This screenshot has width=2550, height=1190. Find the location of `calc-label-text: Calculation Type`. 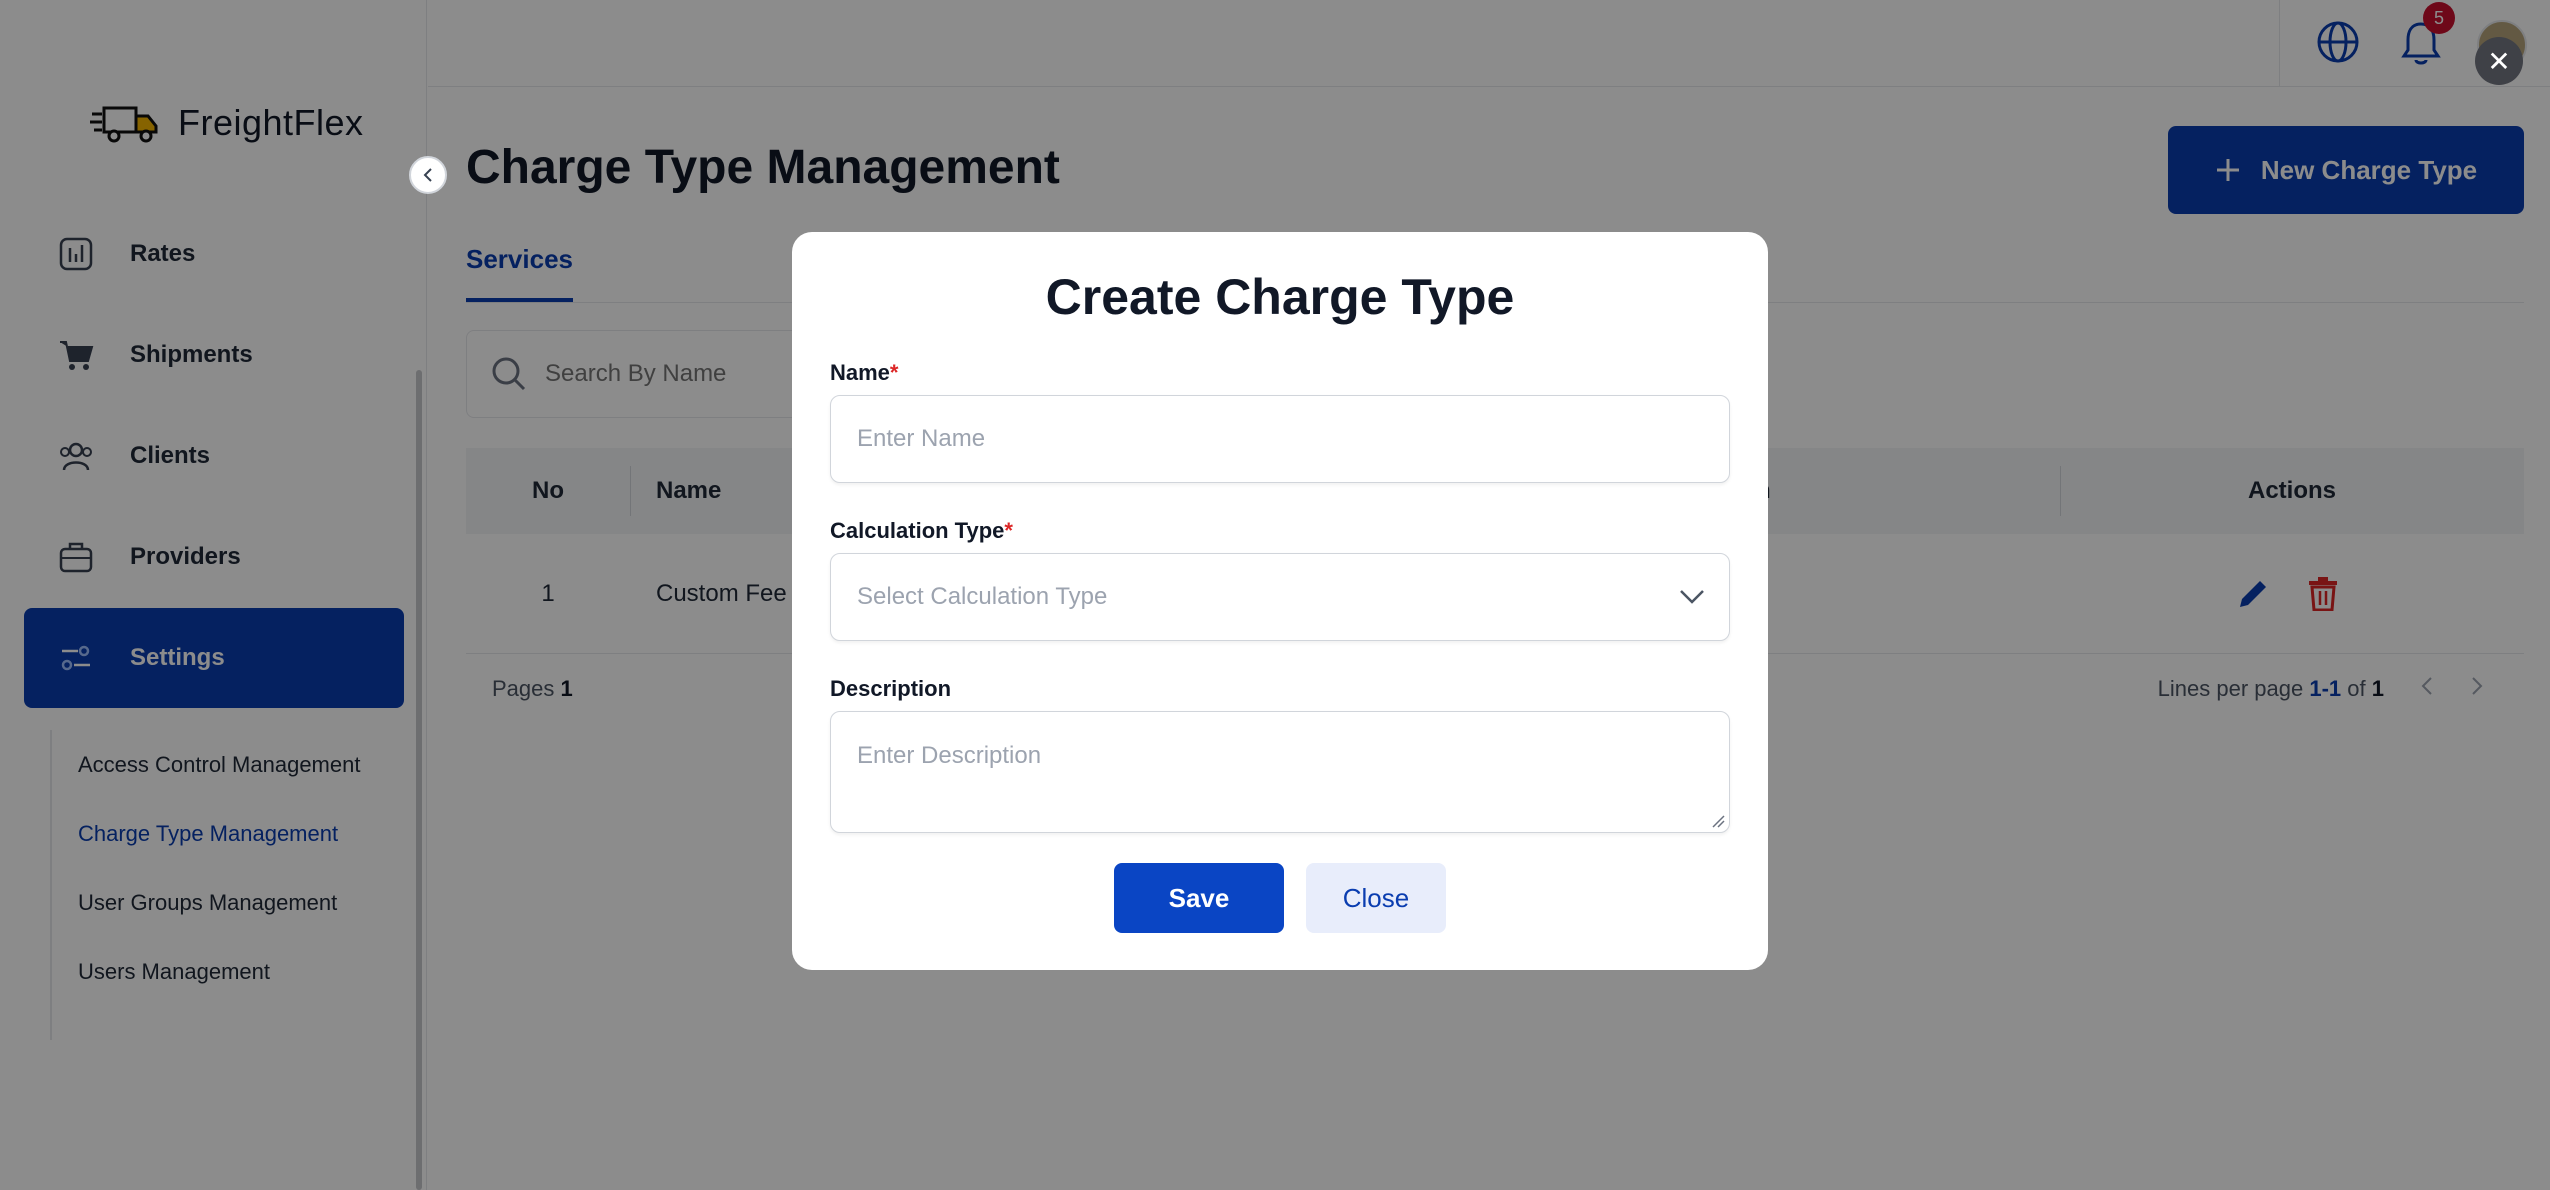

calc-label-text: Calculation Type is located at coordinates (917, 530).